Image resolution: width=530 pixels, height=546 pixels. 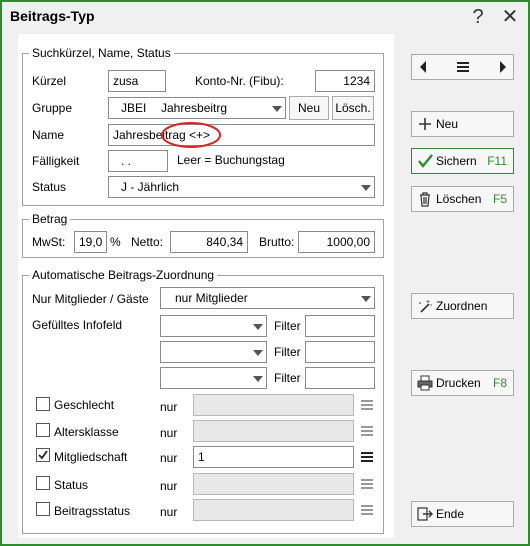 I want to click on magic-wand-icon, so click(x=425, y=306).